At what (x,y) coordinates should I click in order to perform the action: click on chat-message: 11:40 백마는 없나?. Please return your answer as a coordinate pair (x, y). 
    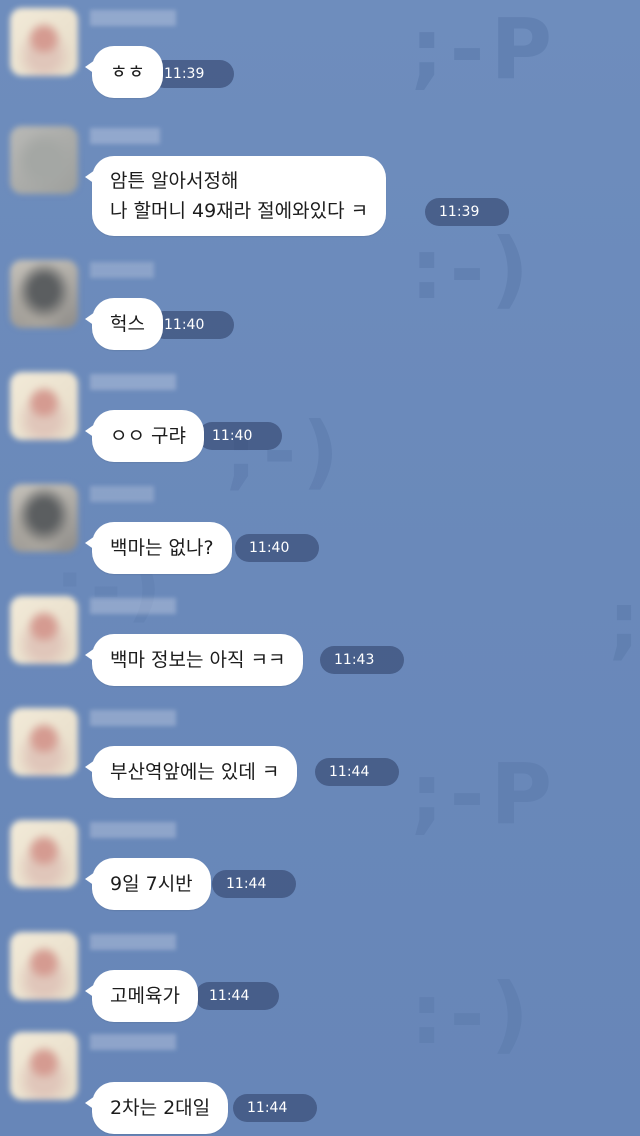
    Looking at the image, I should click on (320, 532).